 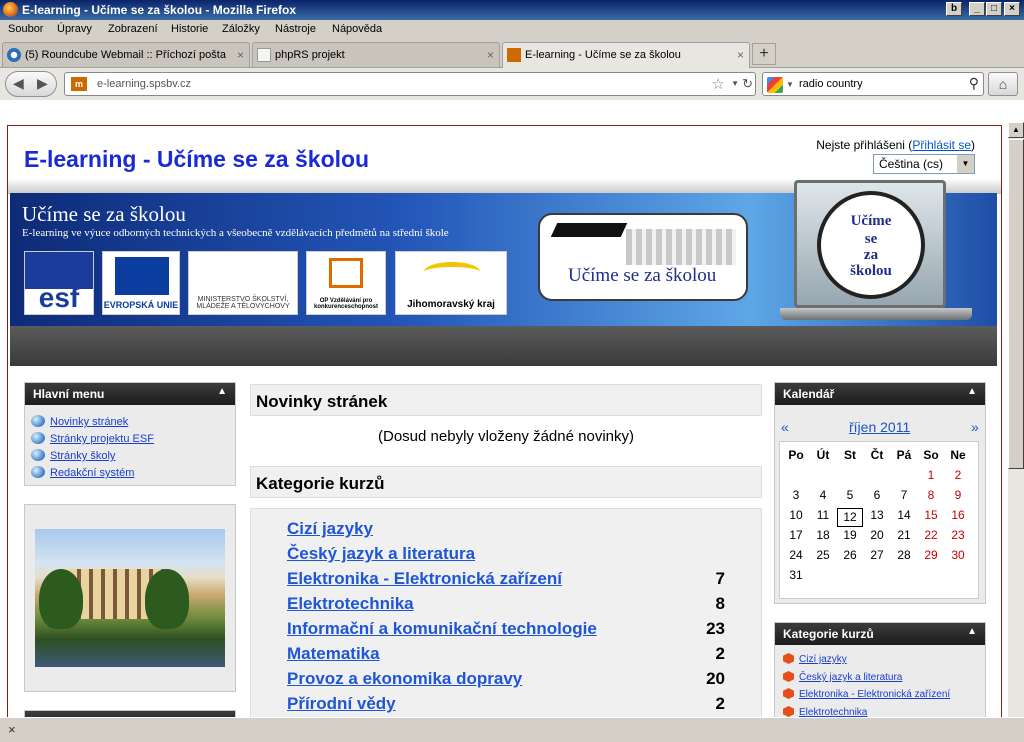 What do you see at coordinates (931, 555) in the screenshot?
I see `calendar-day: 29` at bounding box center [931, 555].